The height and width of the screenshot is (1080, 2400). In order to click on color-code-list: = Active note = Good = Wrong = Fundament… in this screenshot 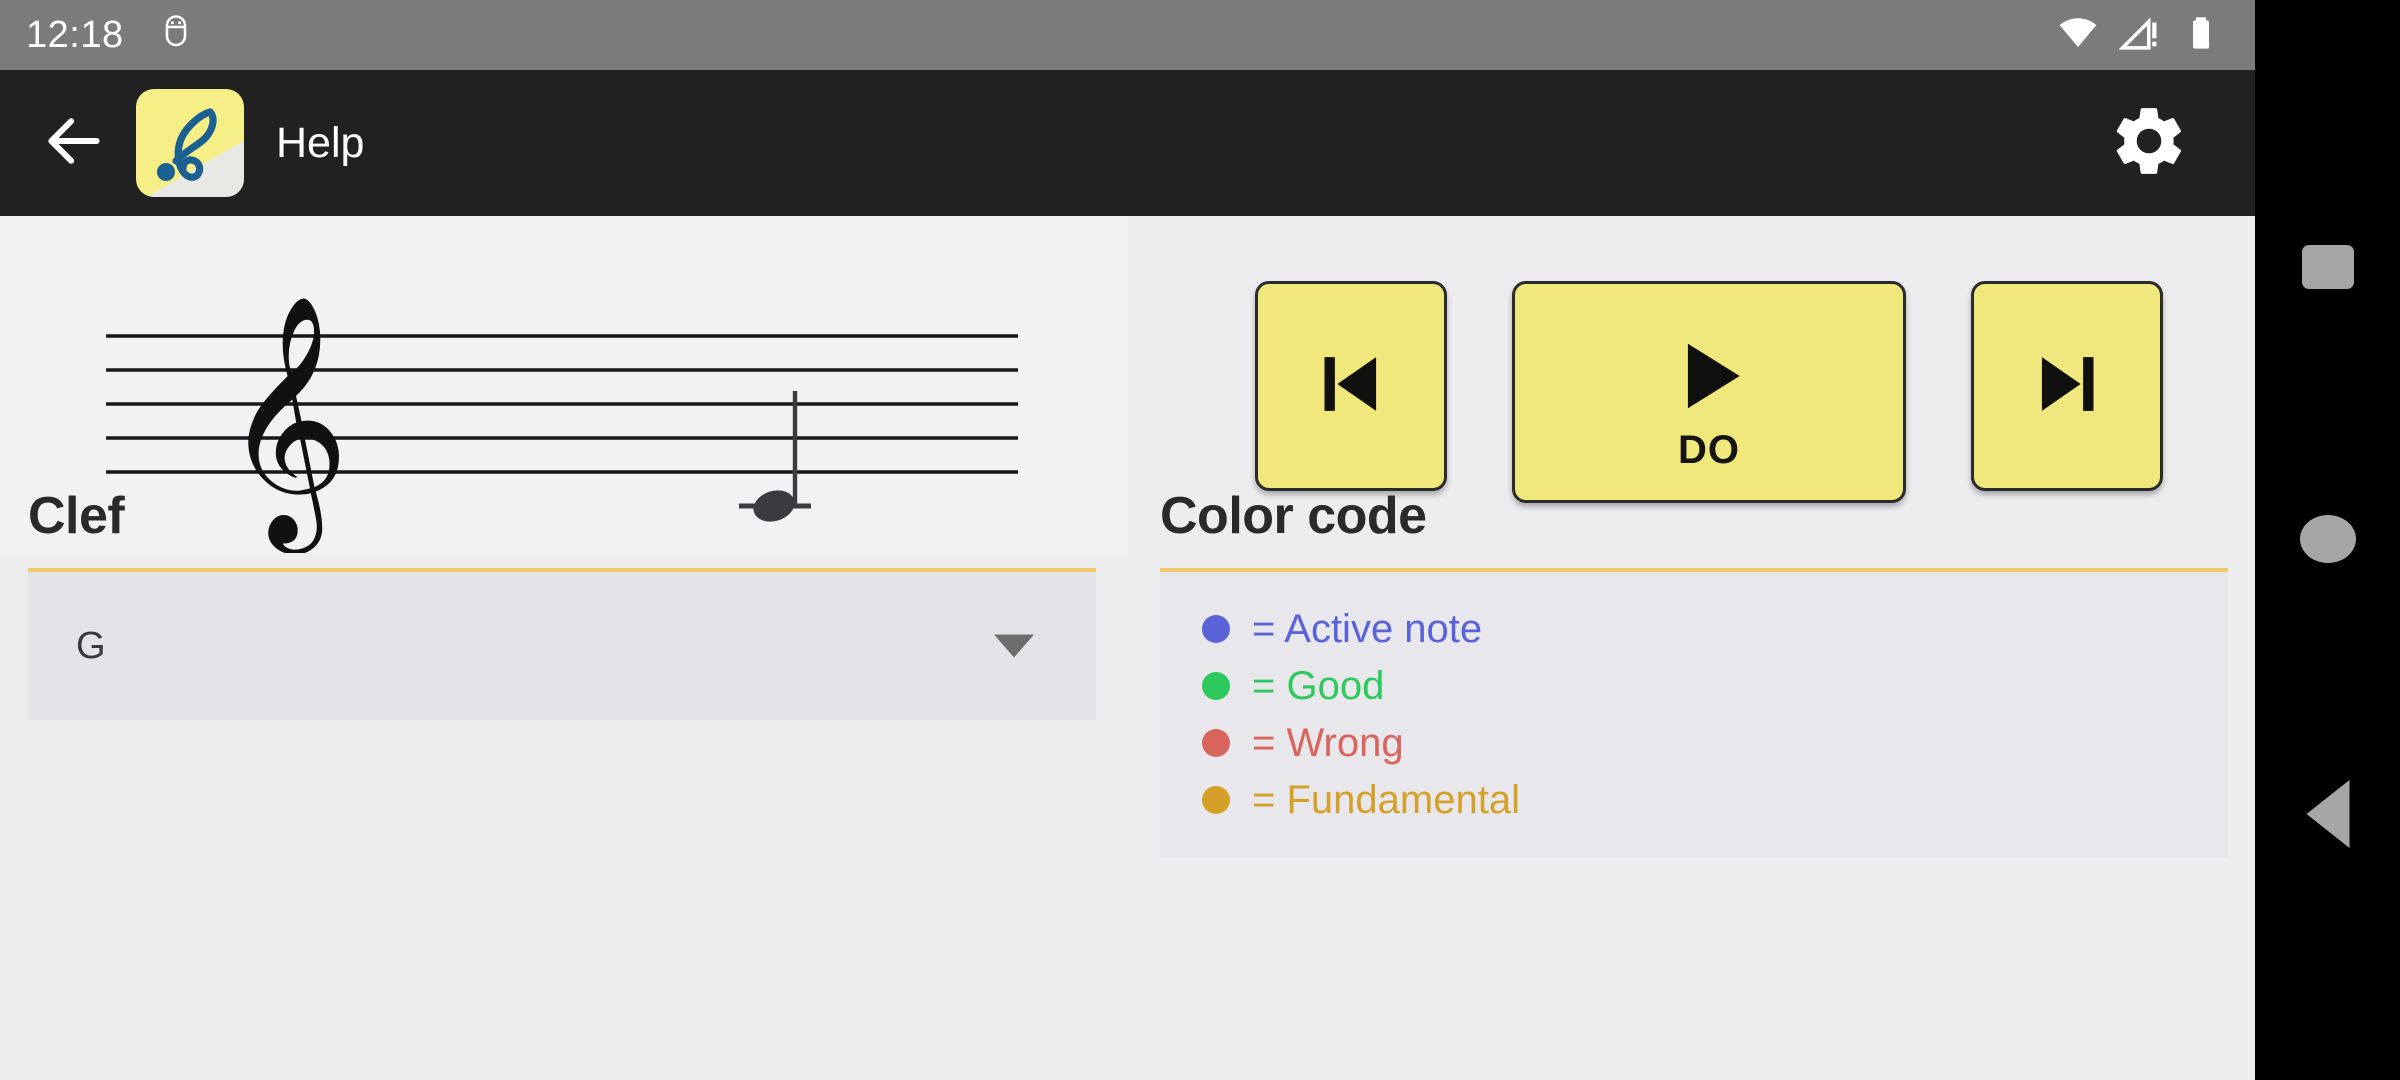, I will do `click(1694, 715)`.